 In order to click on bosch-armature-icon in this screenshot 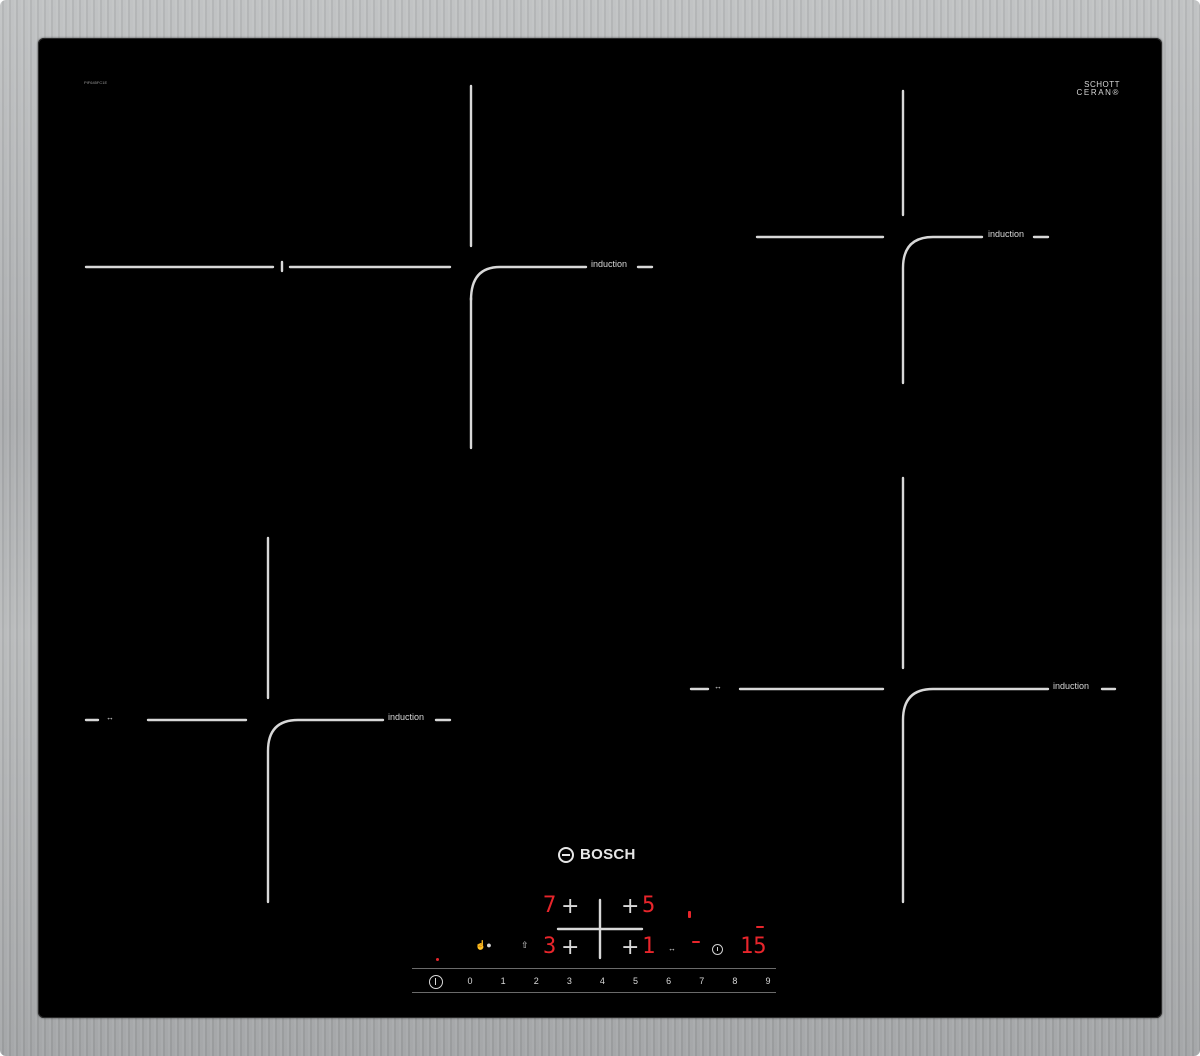, I will do `click(566, 854)`.